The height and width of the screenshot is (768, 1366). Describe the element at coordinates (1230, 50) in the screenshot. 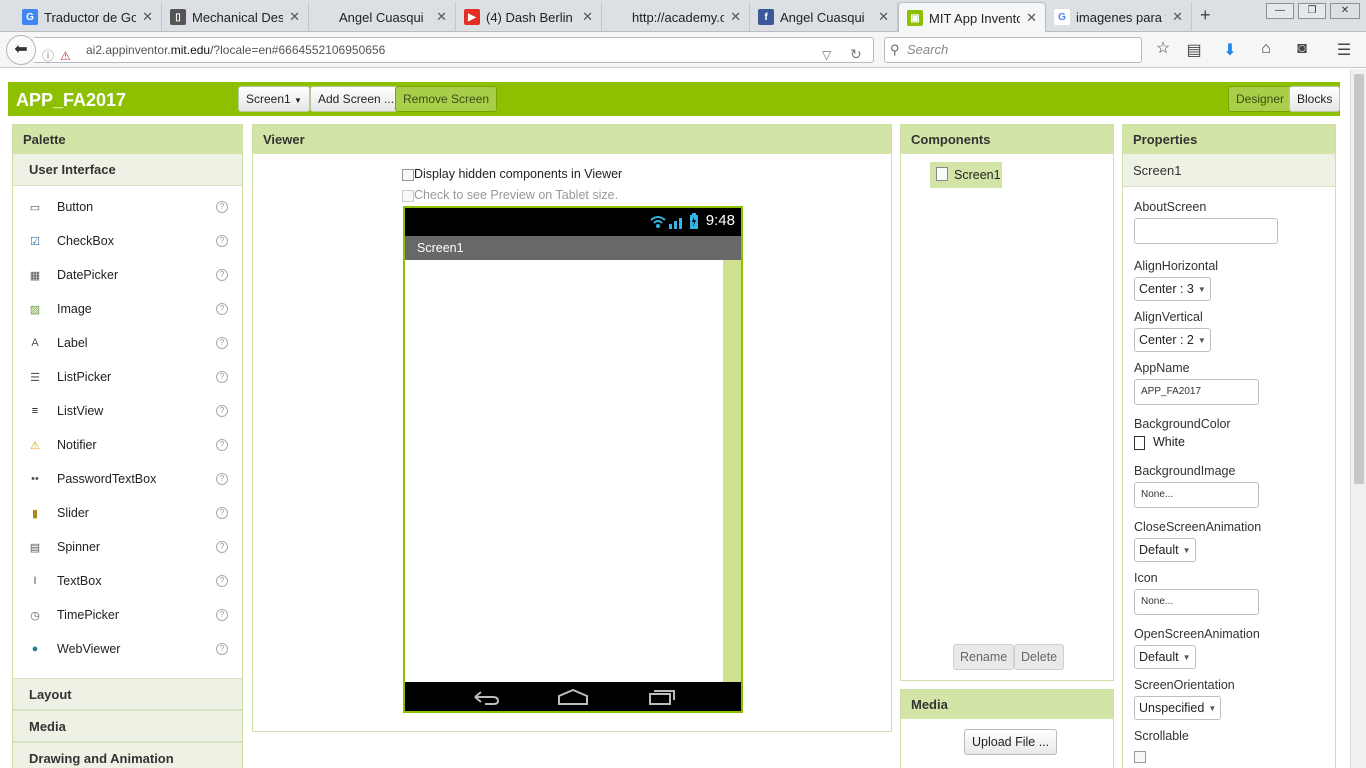

I see `download-icon: ⬇` at that location.